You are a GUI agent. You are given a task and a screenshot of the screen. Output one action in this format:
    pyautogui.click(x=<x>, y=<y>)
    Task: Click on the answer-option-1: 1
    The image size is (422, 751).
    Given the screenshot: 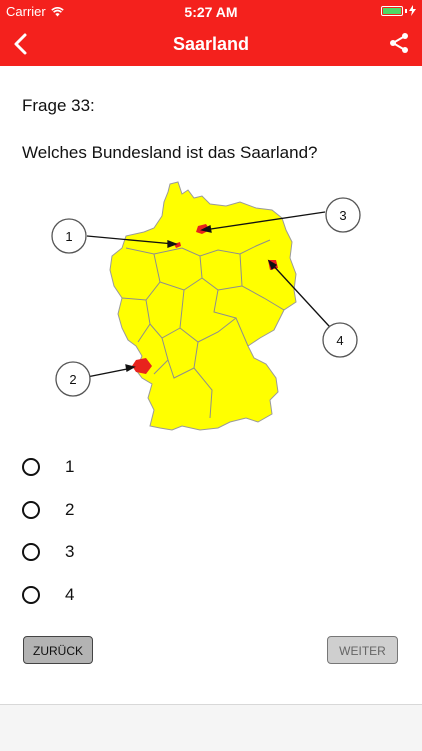 What is the action you would take?
    pyautogui.click(x=48, y=467)
    